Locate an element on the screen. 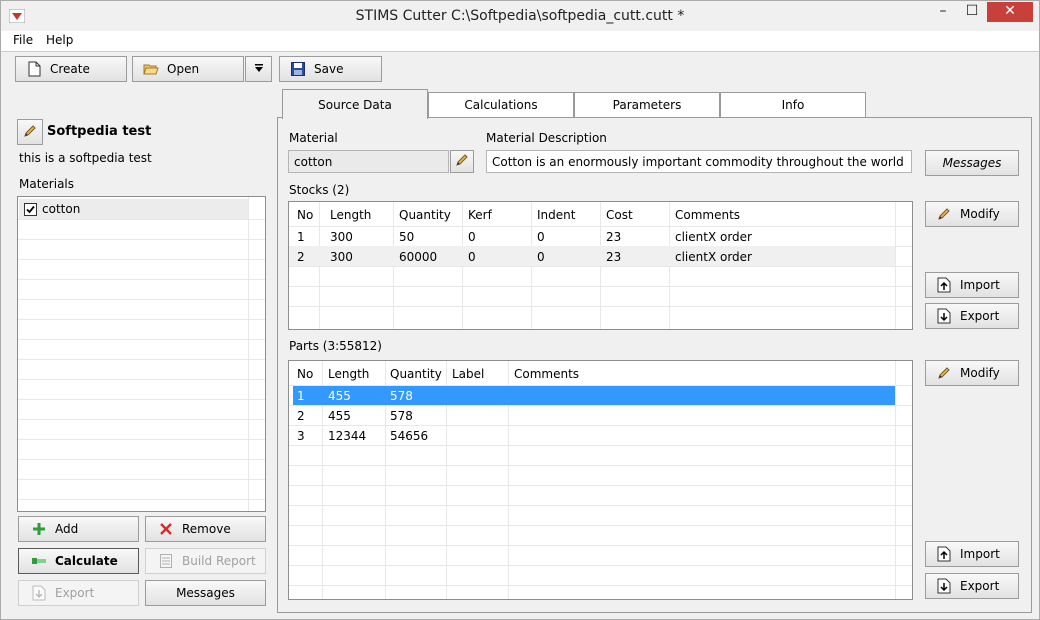 This screenshot has width=1040, height=620. export-left-button: Export is located at coordinates (78, 593).